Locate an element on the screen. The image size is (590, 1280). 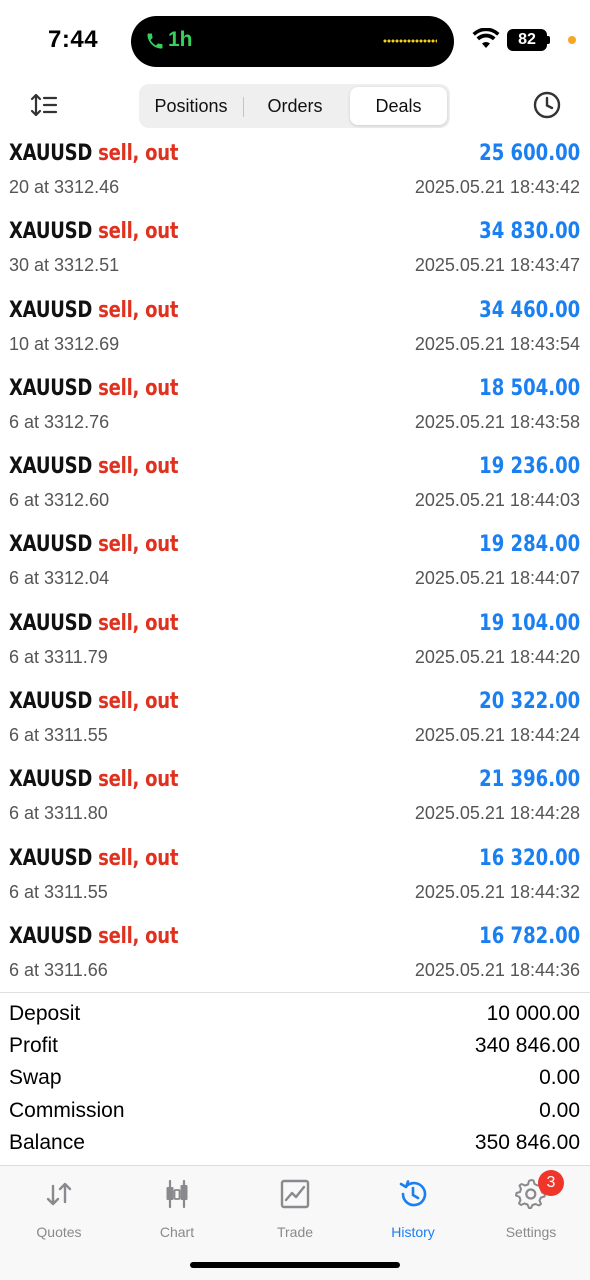
tab-quotes: Quotes is located at coordinates (59, 1208).